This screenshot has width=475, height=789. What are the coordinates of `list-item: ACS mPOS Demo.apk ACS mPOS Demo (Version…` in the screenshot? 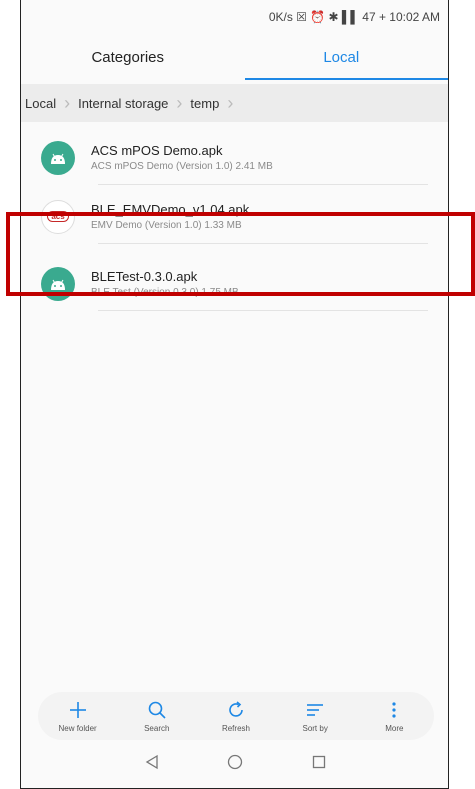 It's located at (234, 157).